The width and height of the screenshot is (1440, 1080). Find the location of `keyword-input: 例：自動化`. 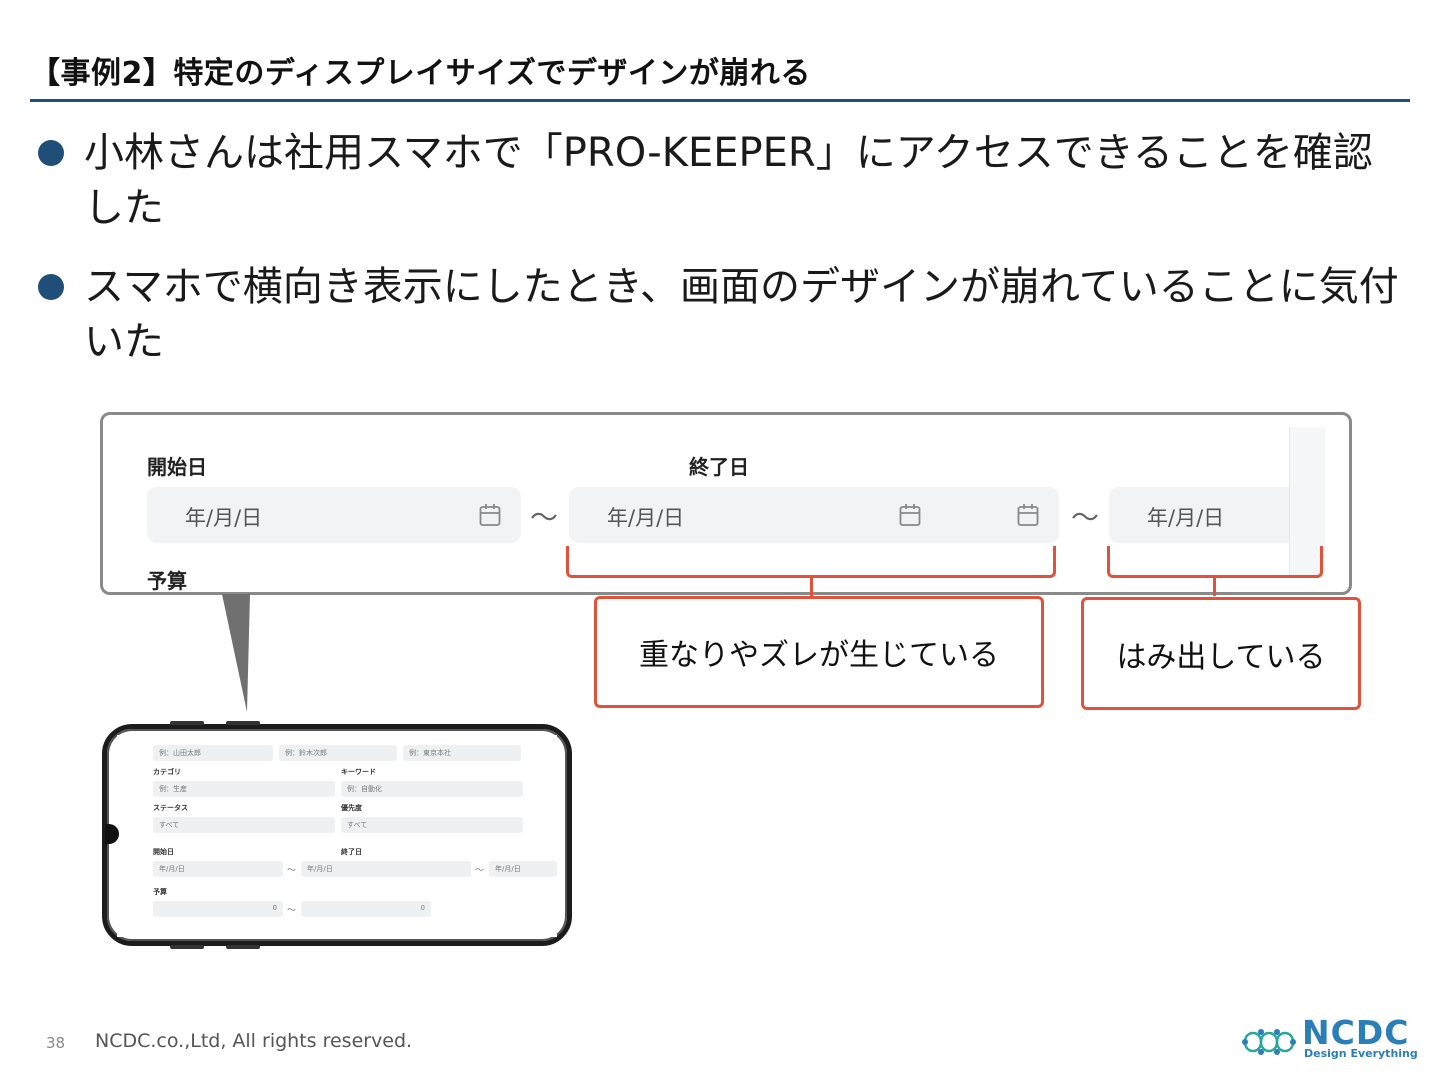

keyword-input: 例：自動化 is located at coordinates (432, 789).